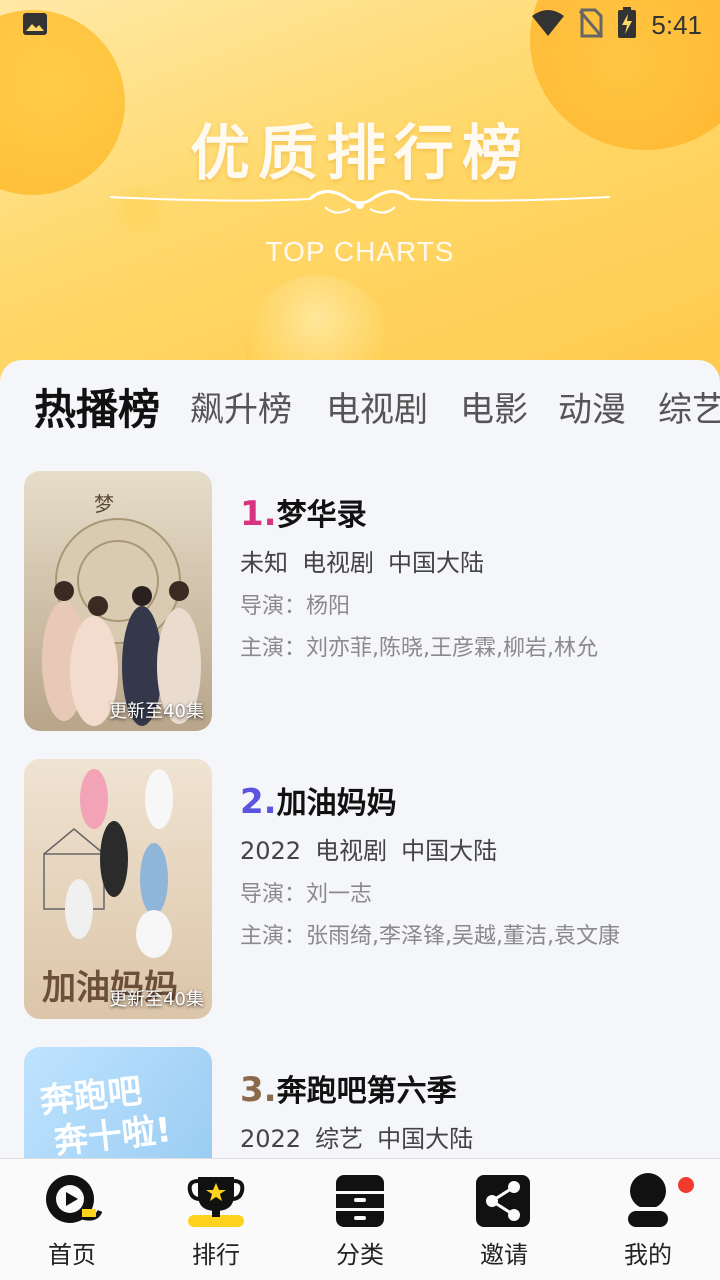 The width and height of the screenshot is (720, 1280). What do you see at coordinates (419, 648) in the screenshot?
I see `item-cast: 主演：刘亦菲,陈晓,王彦霖,柳岩,林允` at bounding box center [419, 648].